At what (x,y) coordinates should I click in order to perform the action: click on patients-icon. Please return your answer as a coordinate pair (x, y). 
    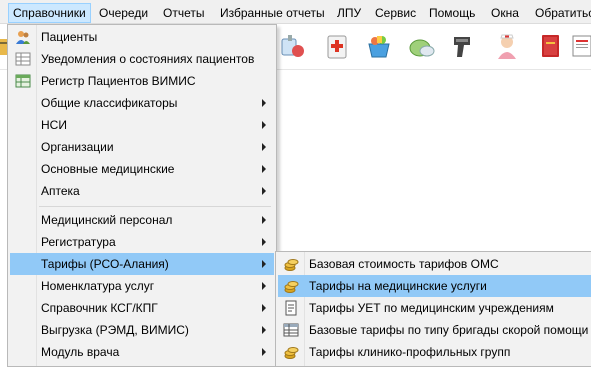
    Looking at the image, I should click on (23, 37).